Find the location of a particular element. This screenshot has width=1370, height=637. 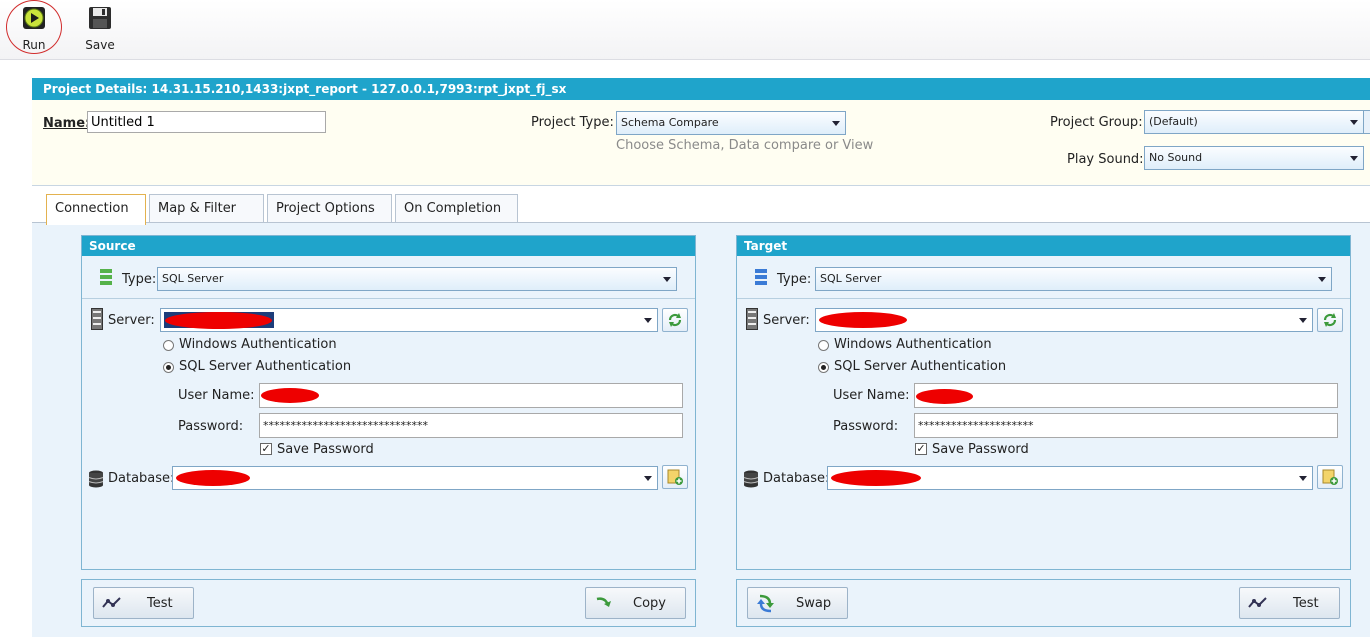

tab-connection-label: Connection is located at coordinates (92, 208).